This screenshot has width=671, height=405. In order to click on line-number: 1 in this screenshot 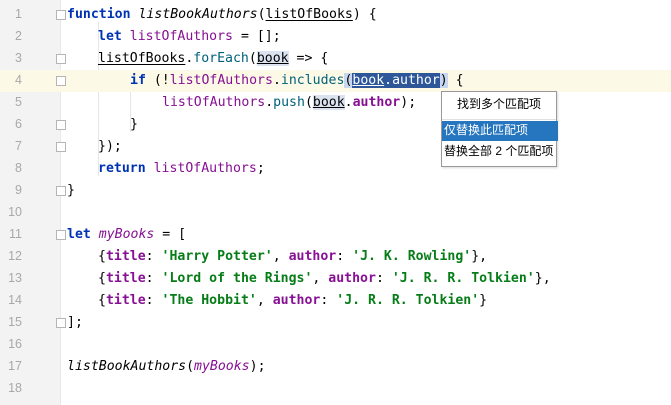, I will do `click(18, 14)`.